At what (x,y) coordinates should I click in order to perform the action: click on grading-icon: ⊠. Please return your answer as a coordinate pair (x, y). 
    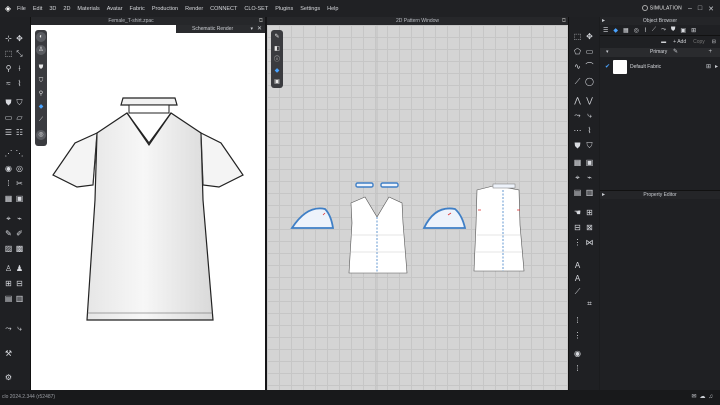
    Looking at the image, I should click on (589, 228).